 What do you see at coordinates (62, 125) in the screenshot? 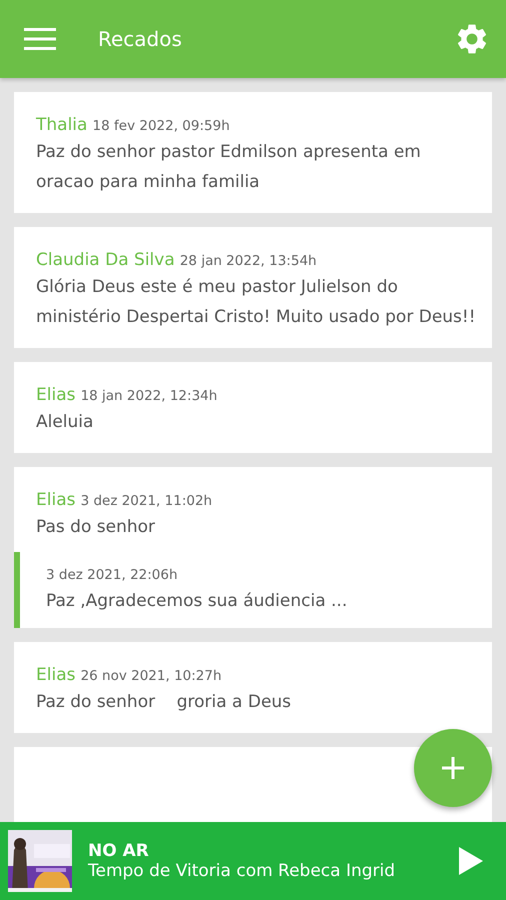
I see `author-name: Thalia` at bounding box center [62, 125].